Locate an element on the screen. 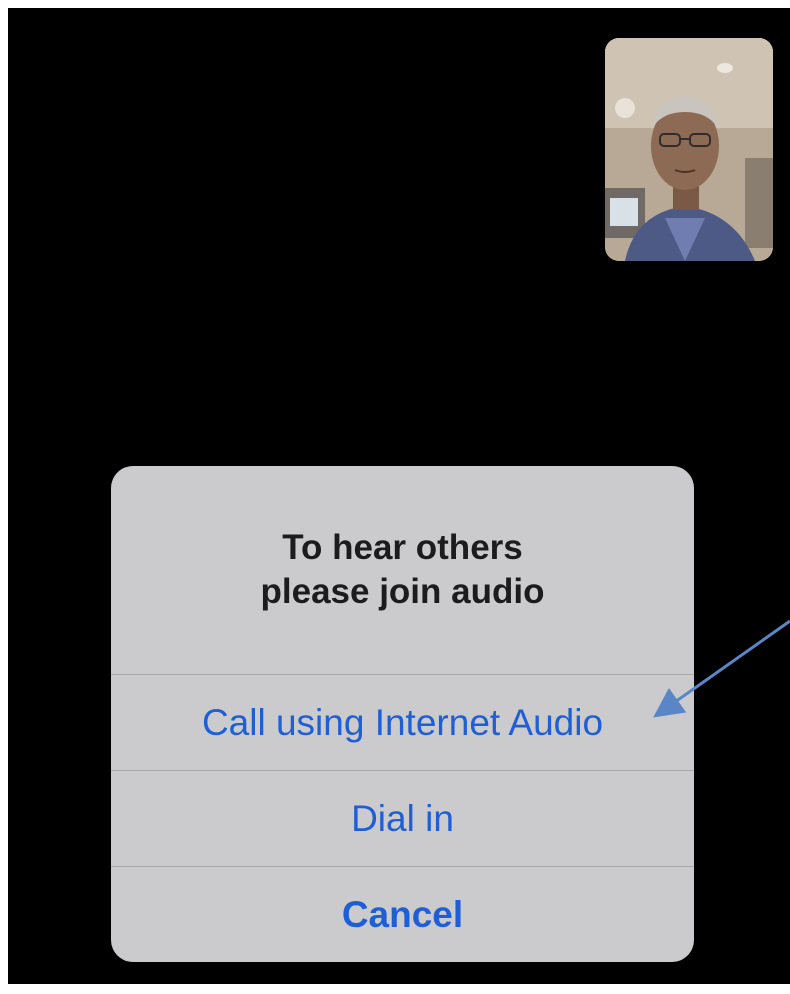  sheet-title-line-1: To hear others is located at coordinates (402, 547).